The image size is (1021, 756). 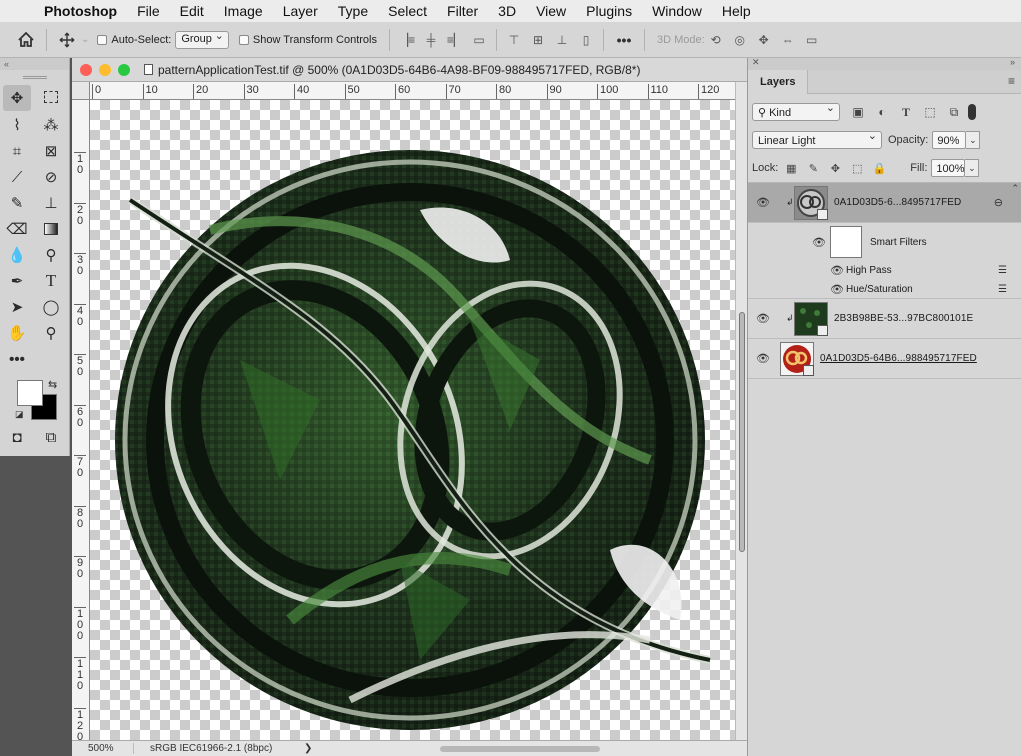 I want to click on menu-help: Help, so click(x=736, y=11).